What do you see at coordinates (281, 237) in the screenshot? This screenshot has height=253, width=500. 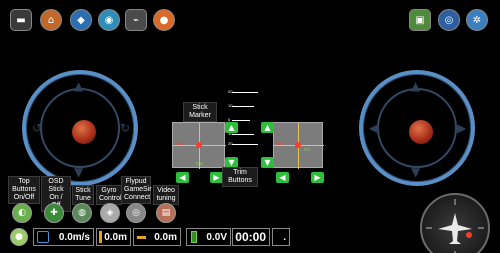 I see `extra-readout: .` at bounding box center [281, 237].